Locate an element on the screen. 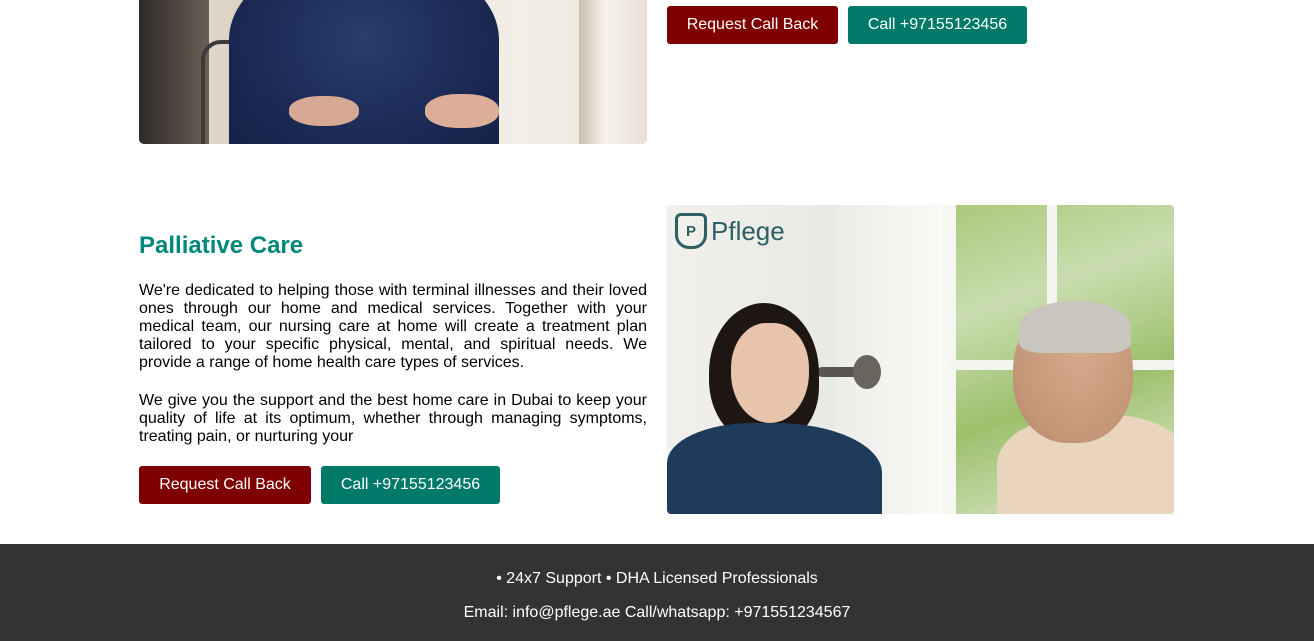  logo-mark-icon: P is located at coordinates (691, 231).